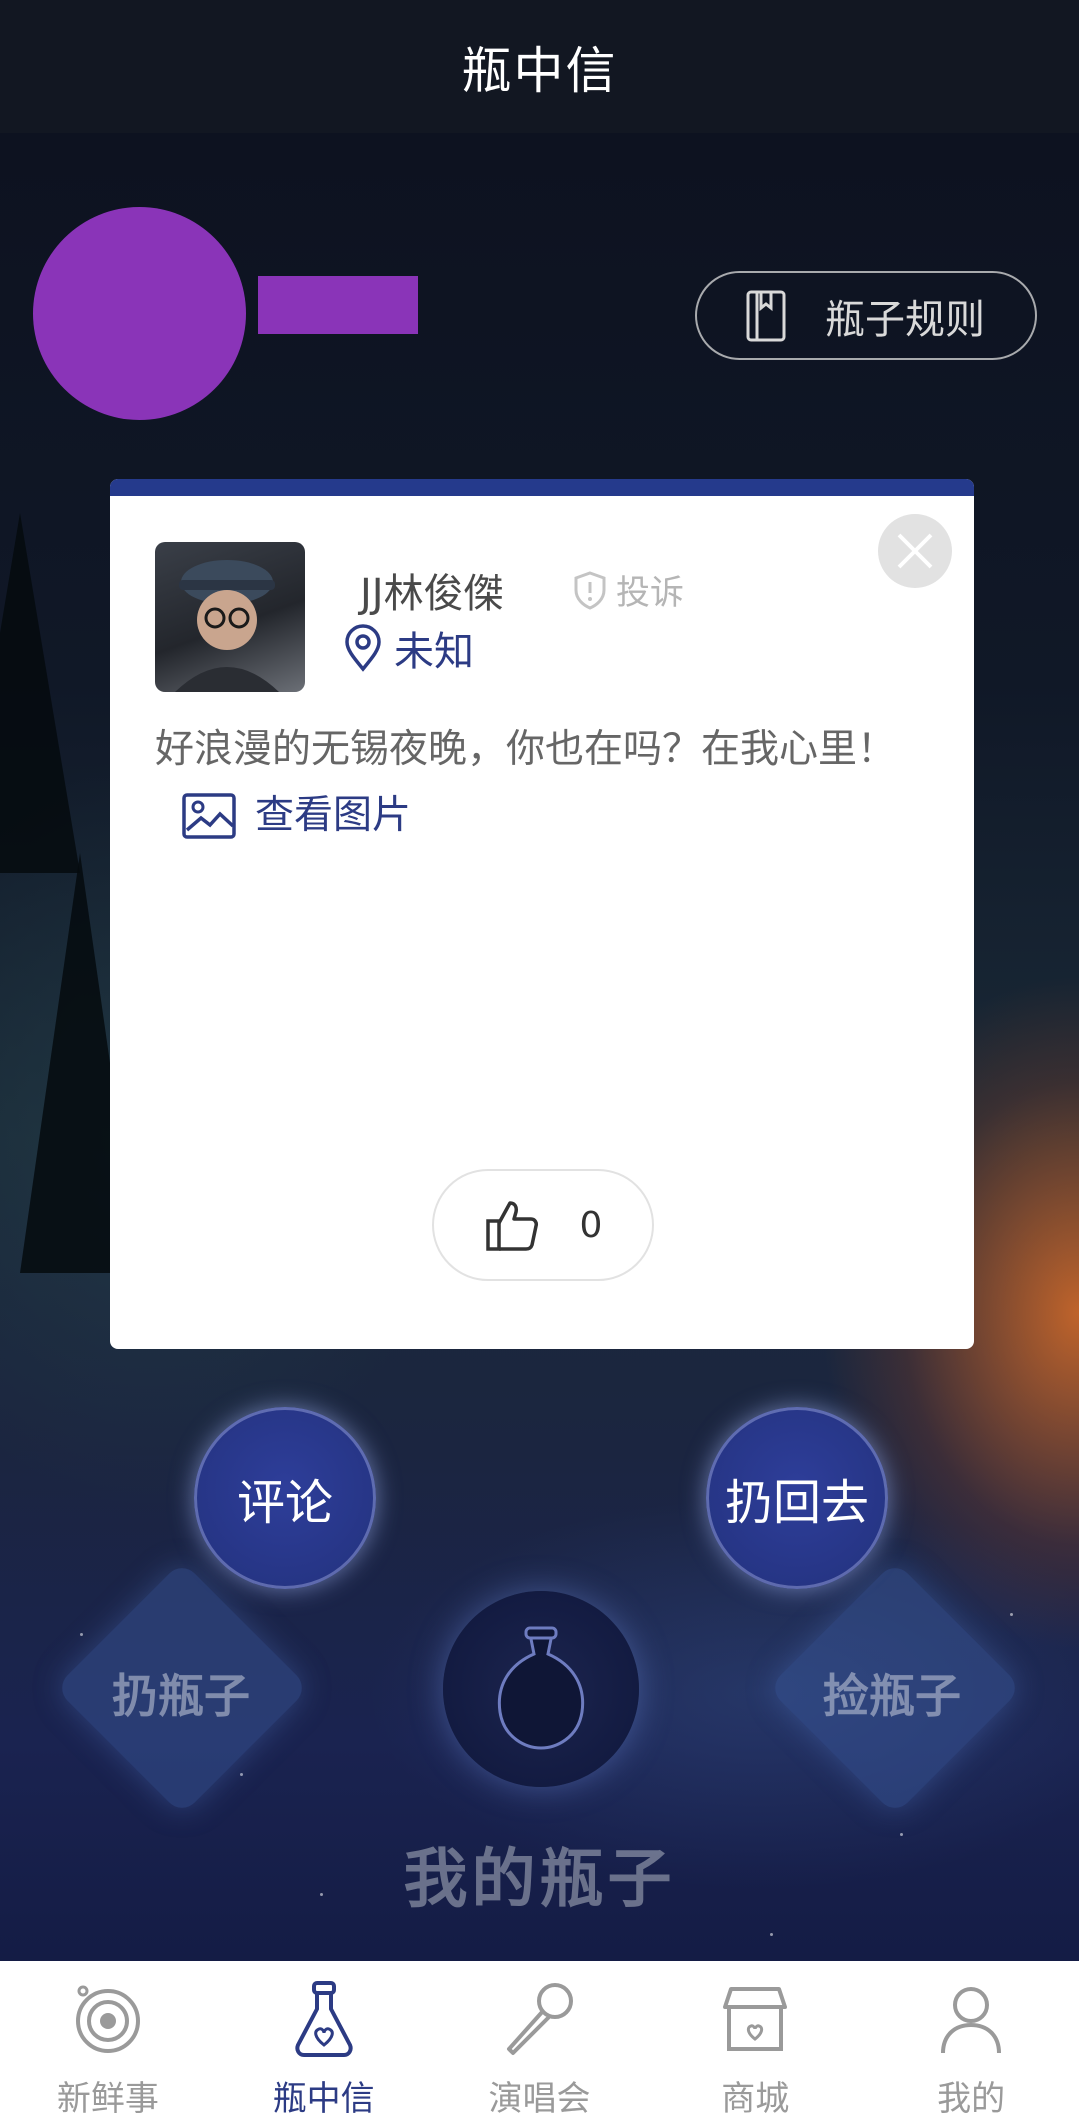 The width and height of the screenshot is (1079, 2123). I want to click on location-pin-icon, so click(363, 648).